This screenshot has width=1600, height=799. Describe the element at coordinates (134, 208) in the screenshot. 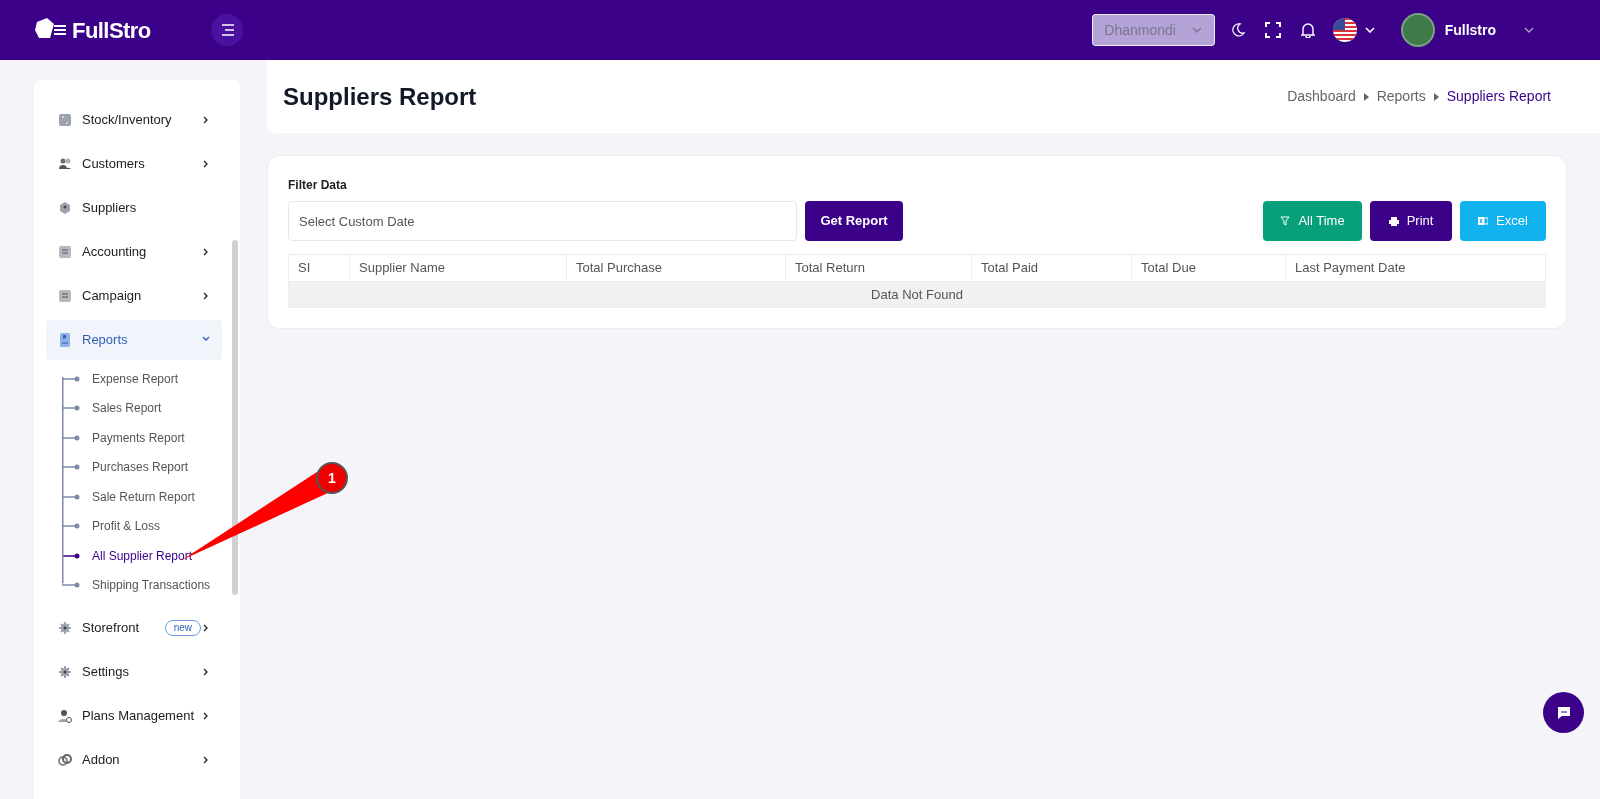

I see `sidebar-item: Suppliers` at that location.